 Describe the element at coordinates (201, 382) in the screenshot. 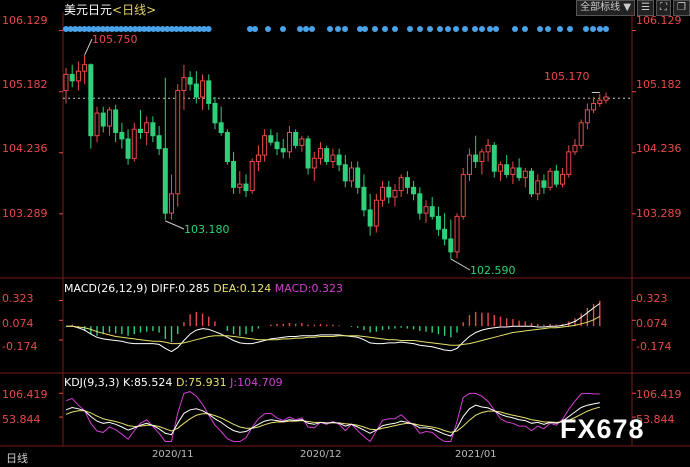

I see `kdj-d-label: D:75.931` at that location.